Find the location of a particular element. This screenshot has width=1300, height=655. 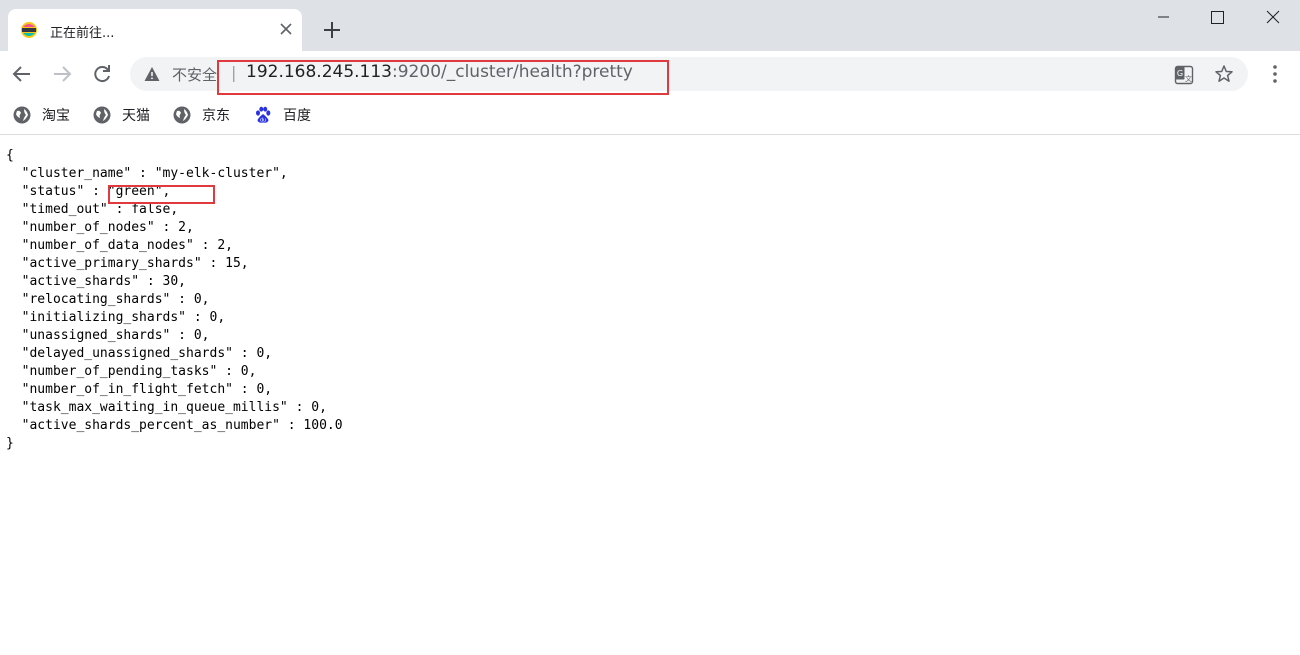

bookmarks-bar: 淘宝 天猫 京东 du 百度 is located at coordinates (650, 116).